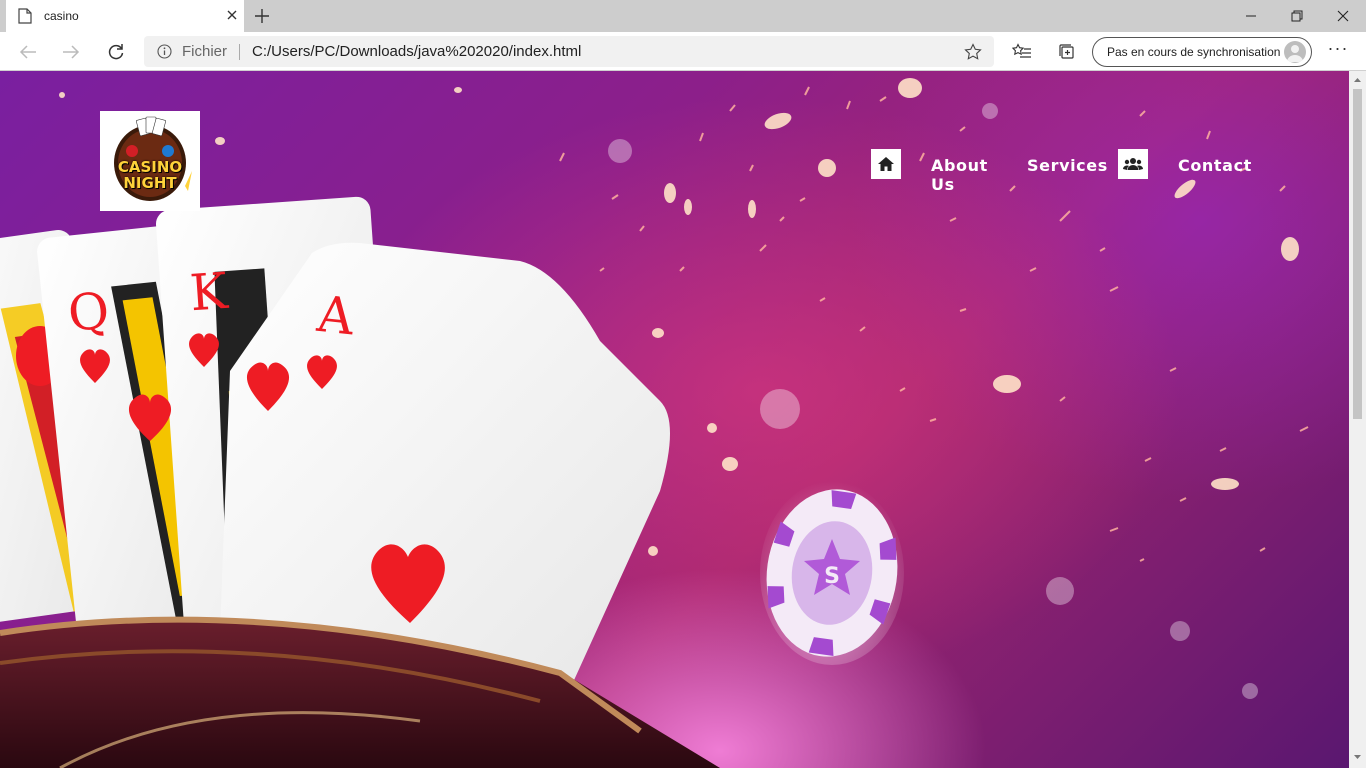  I want to click on collections-button, so click(1067, 52).